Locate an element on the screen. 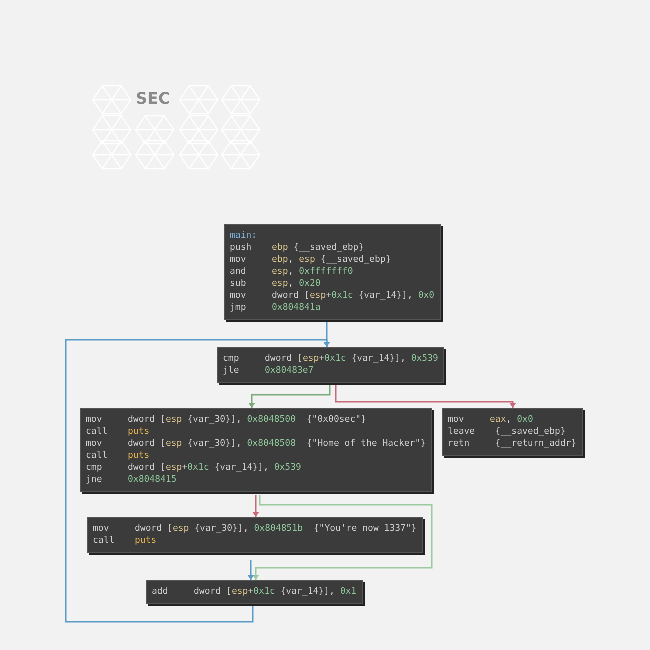 The height and width of the screenshot is (650, 650). operand-text: dword [esp {var_30}], 0x8048500 {"0x00sec"} is located at coordinates (247, 420).